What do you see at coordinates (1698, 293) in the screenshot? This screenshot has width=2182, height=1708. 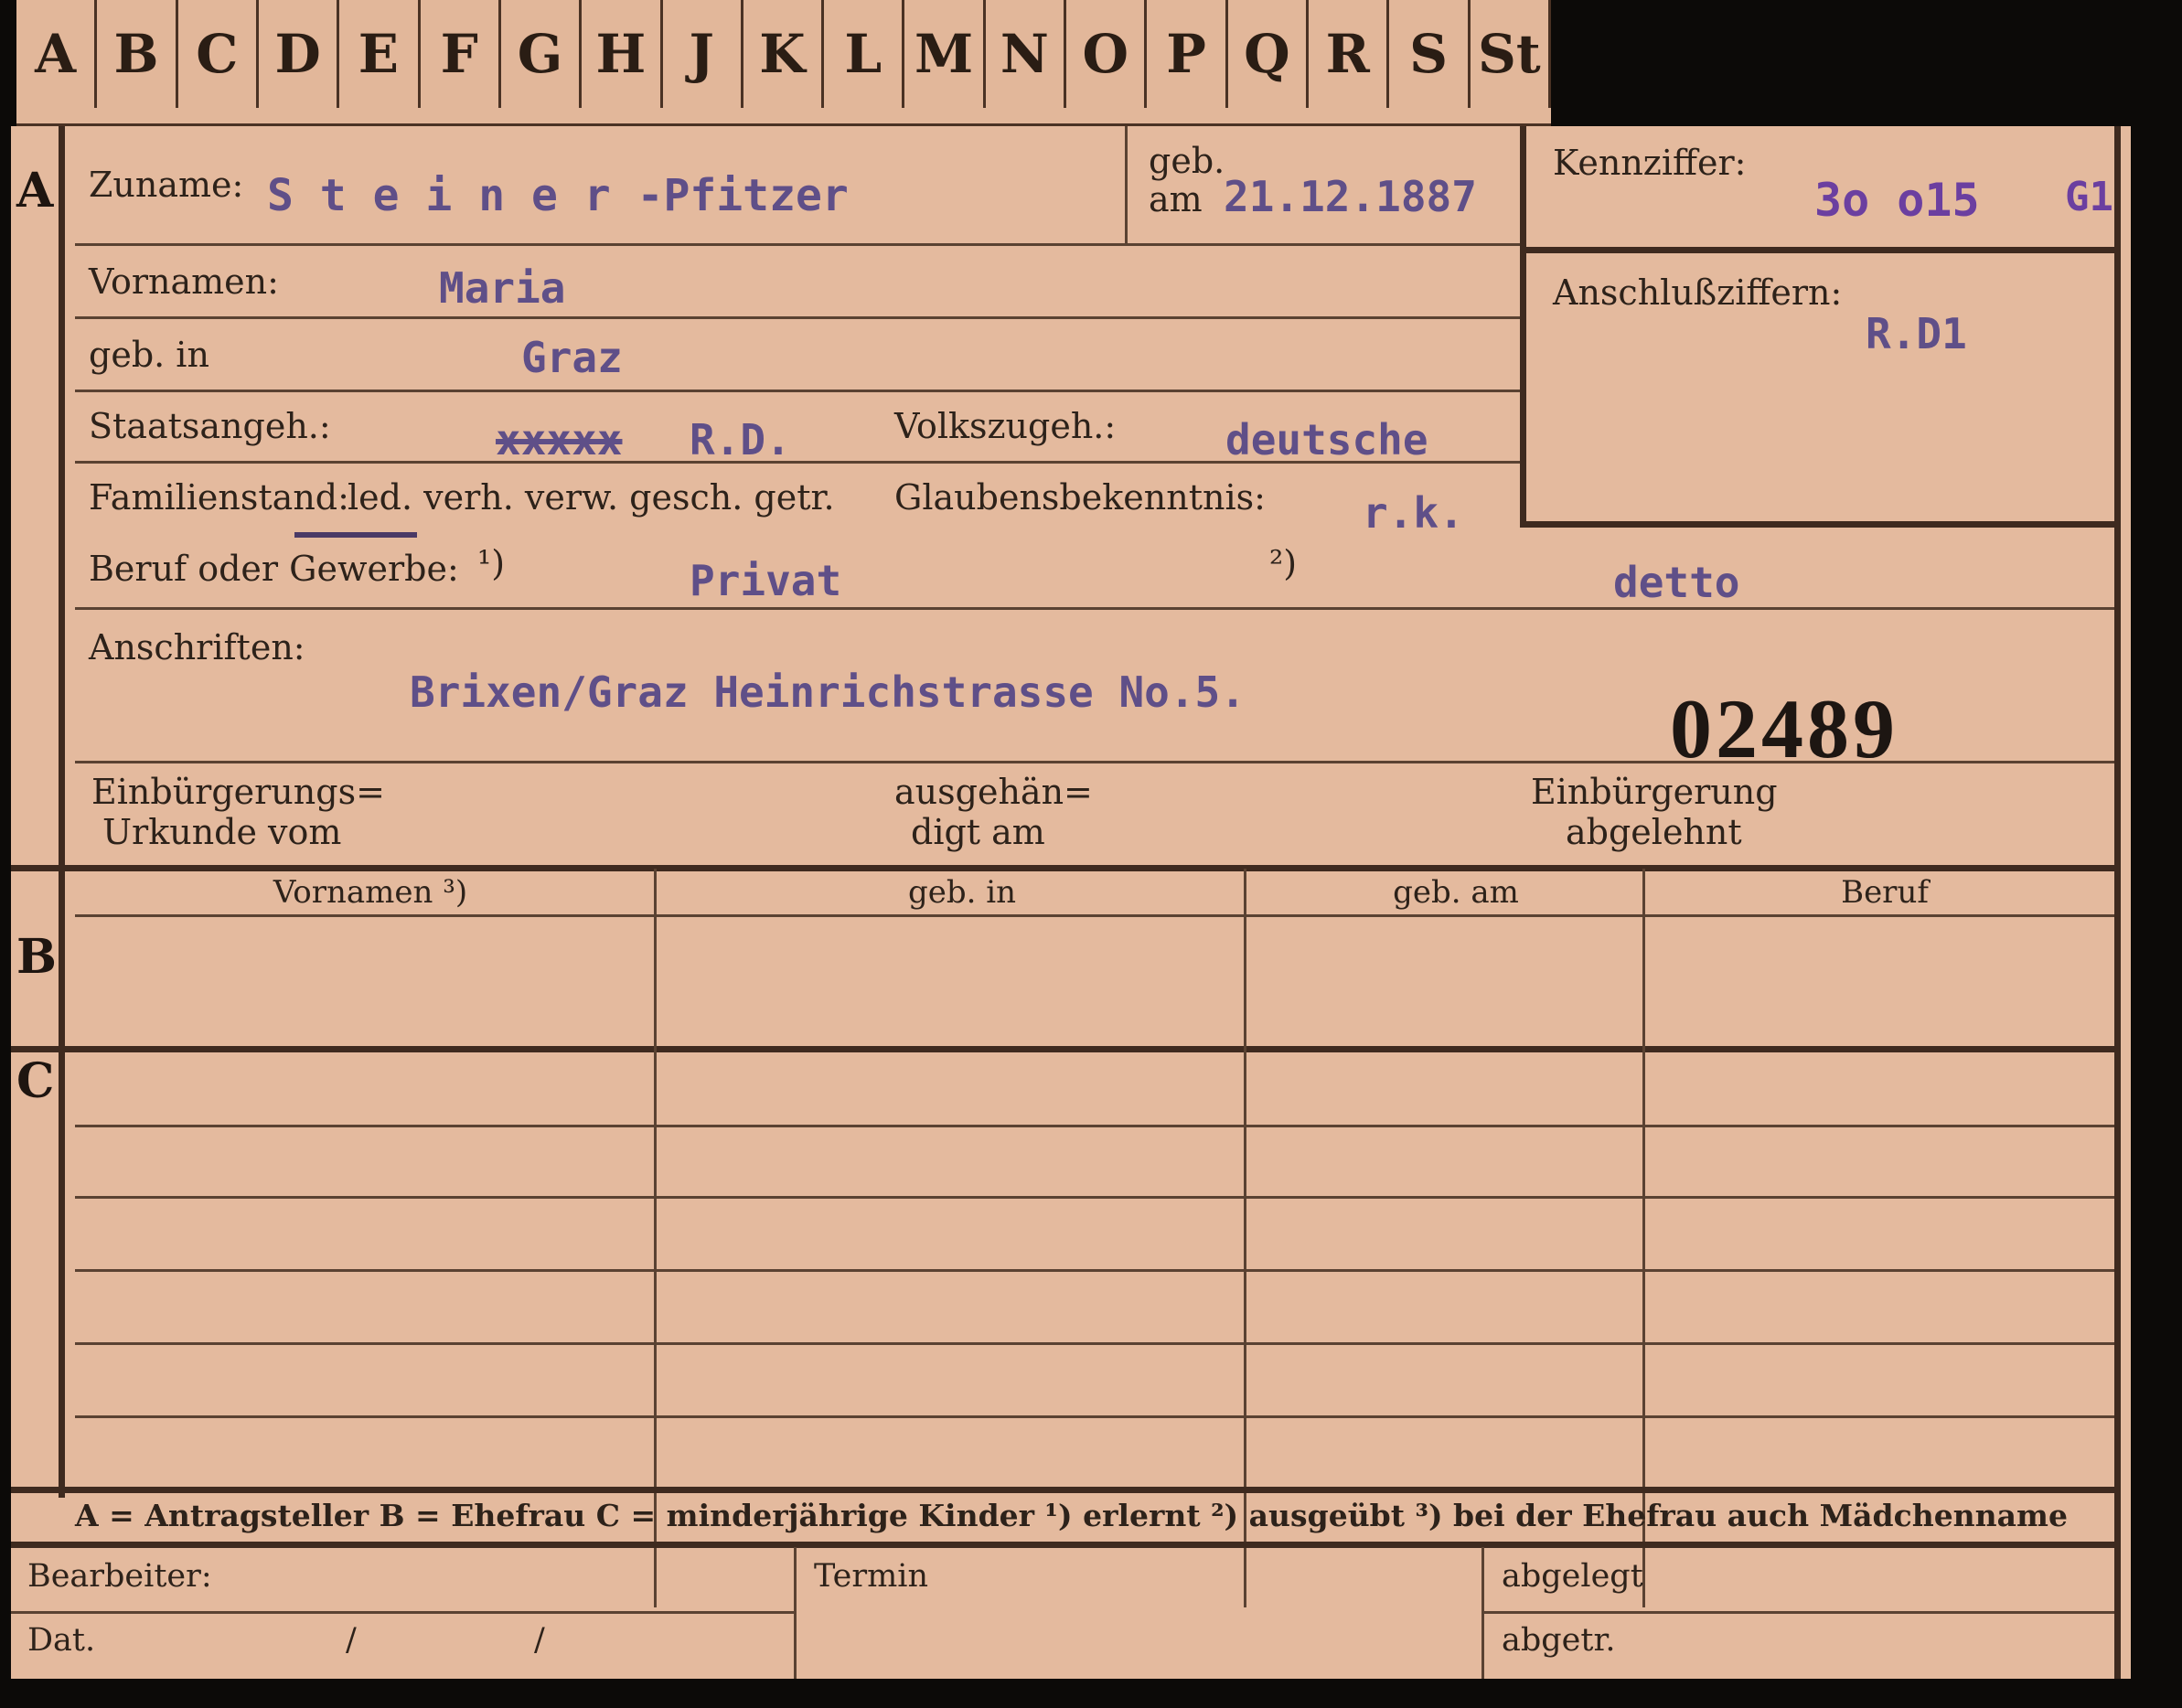 I see `anschlussziffern-label: Anschlußziffern:` at bounding box center [1698, 293].